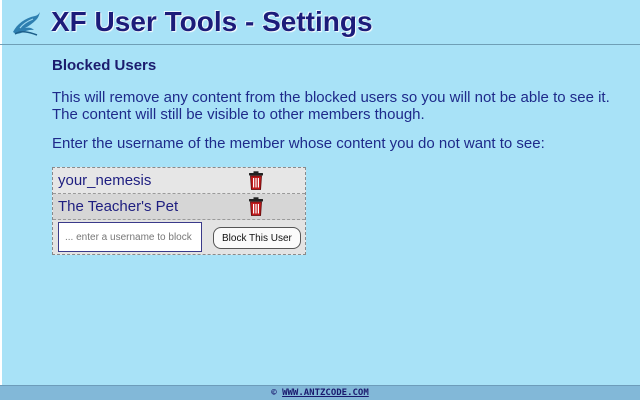 Image resolution: width=640 pixels, height=400 pixels. I want to click on page-footer: © WWW.ANTZCODE.COM, so click(320, 392).